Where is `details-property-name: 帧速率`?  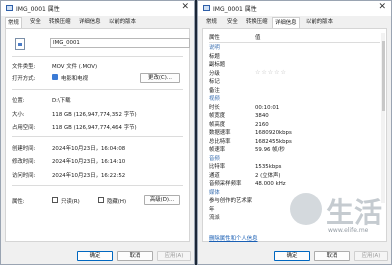 details-property-name: 帧速率 is located at coordinates (217, 150).